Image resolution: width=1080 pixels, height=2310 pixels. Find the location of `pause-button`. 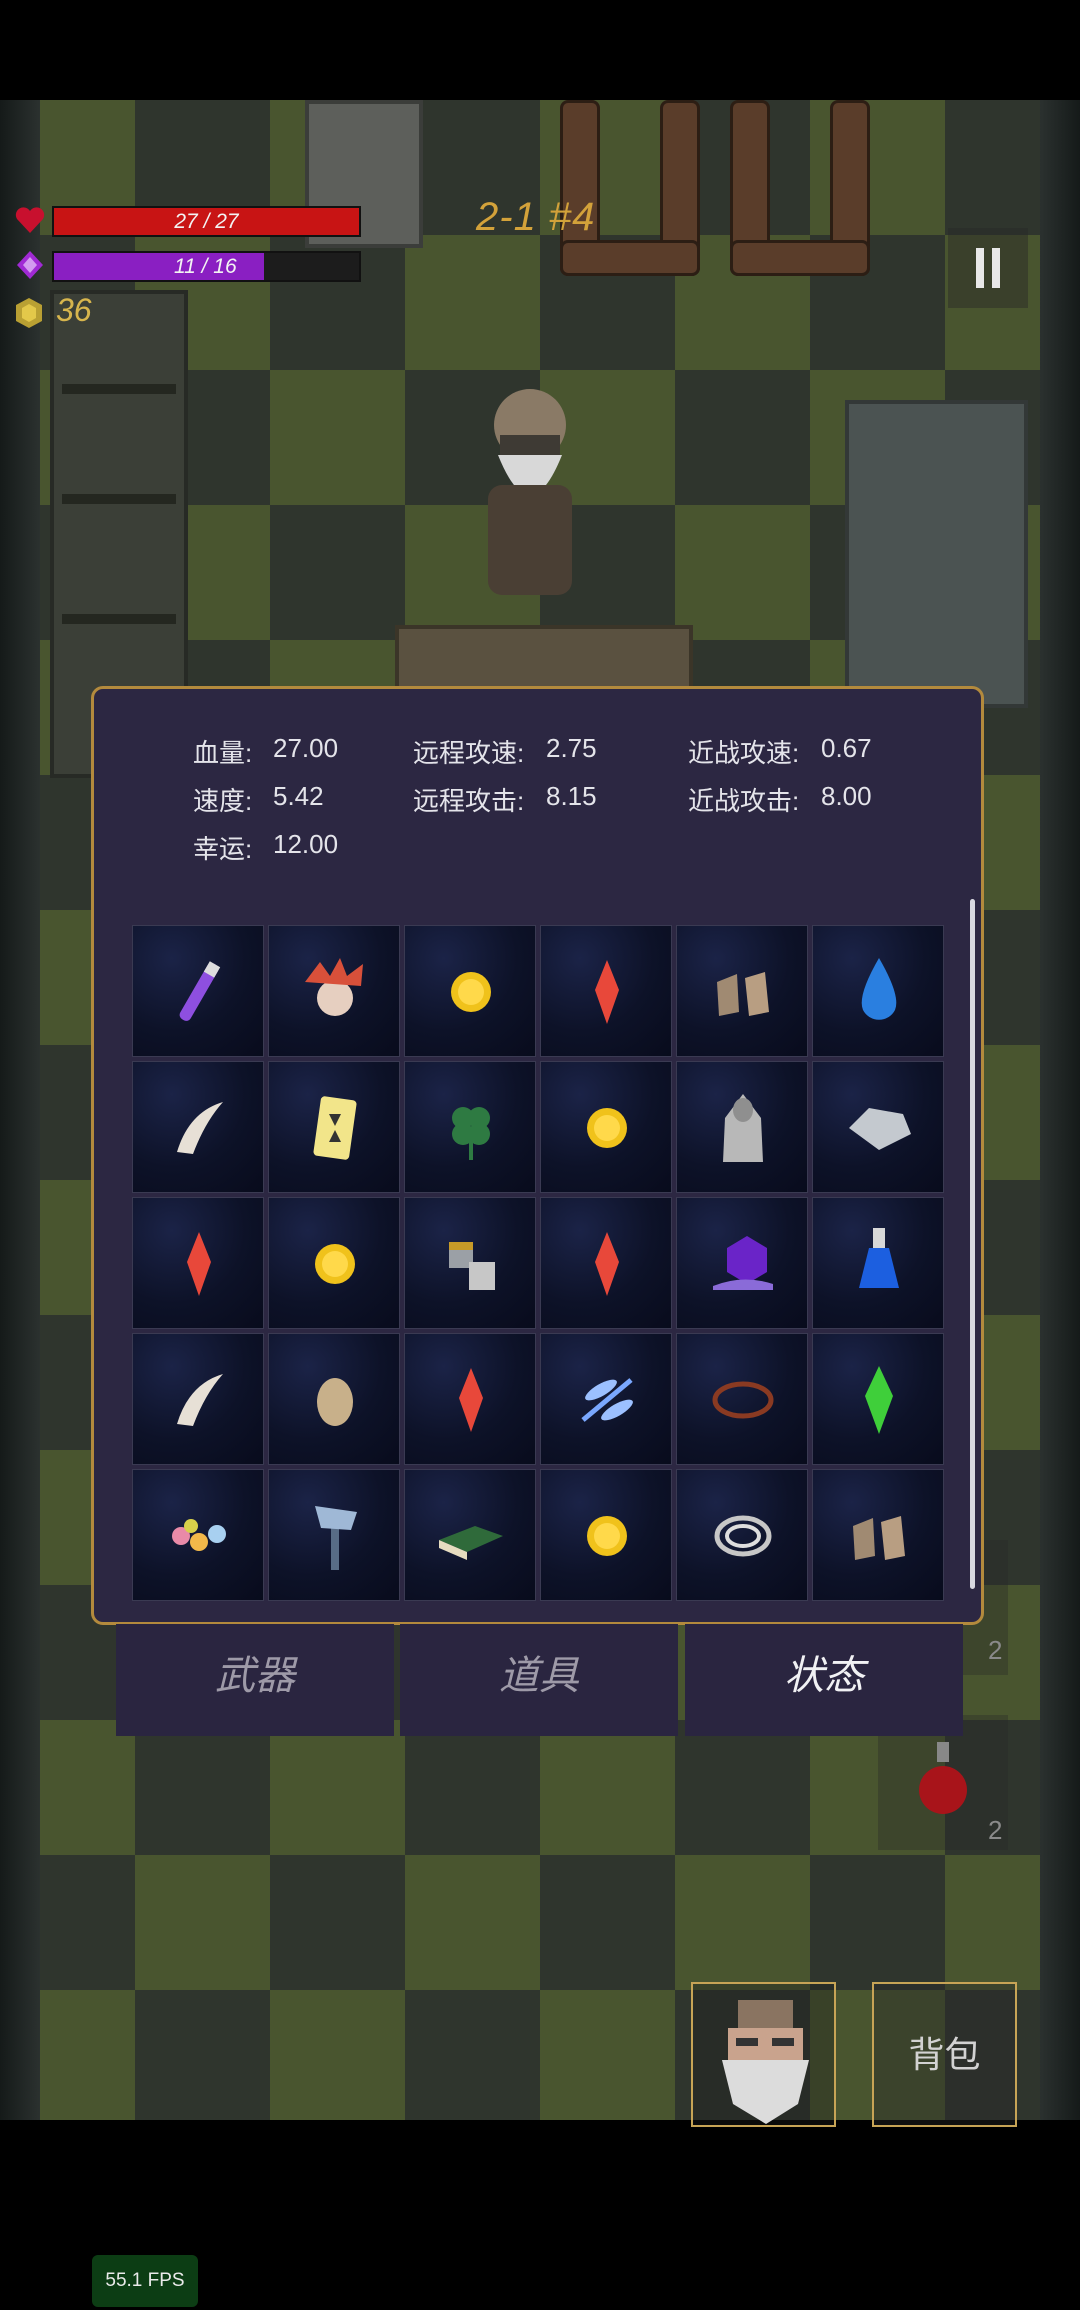

pause-button is located at coordinates (988, 268).